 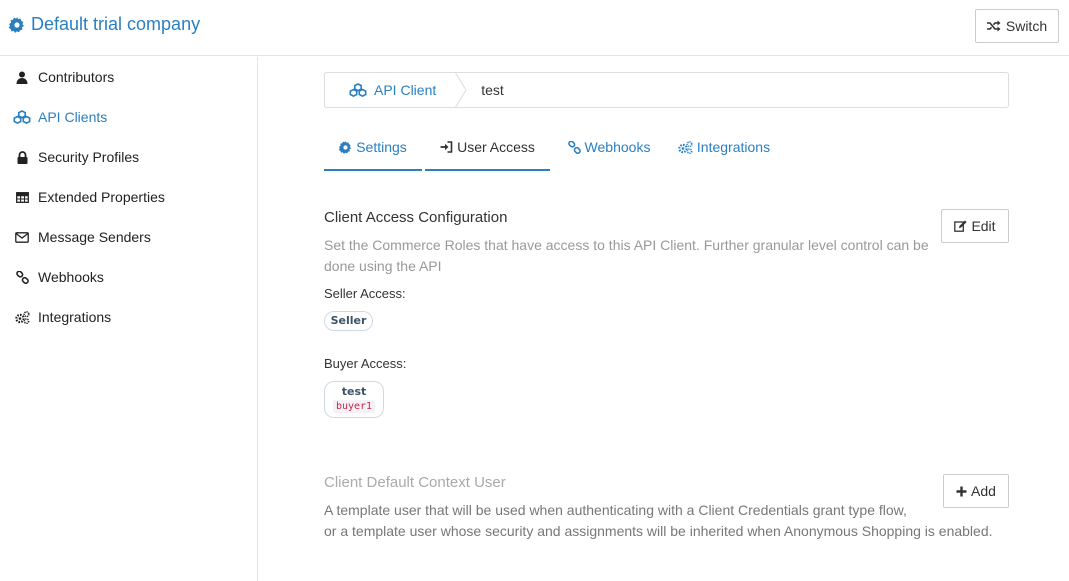 I want to click on tab-settings: Settings, so click(x=373, y=148).